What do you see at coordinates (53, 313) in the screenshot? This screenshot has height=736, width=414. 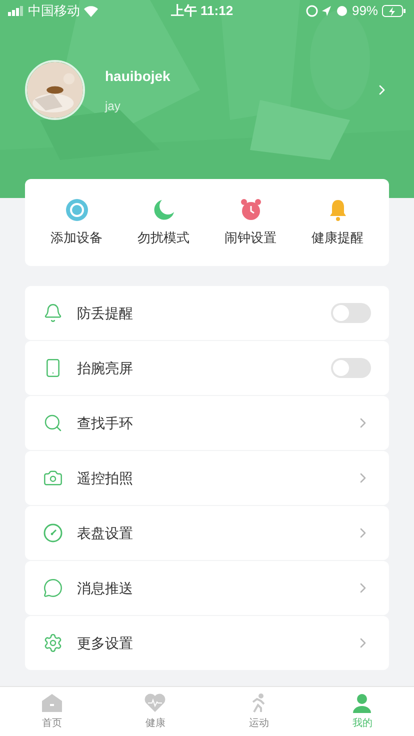 I see `bell-icon` at bounding box center [53, 313].